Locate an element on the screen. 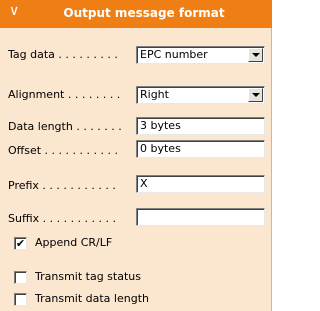 Image resolution: width=320 pixels, height=311 pixels. transmit-tag-status-label: Transmit tag status is located at coordinates (88, 276).